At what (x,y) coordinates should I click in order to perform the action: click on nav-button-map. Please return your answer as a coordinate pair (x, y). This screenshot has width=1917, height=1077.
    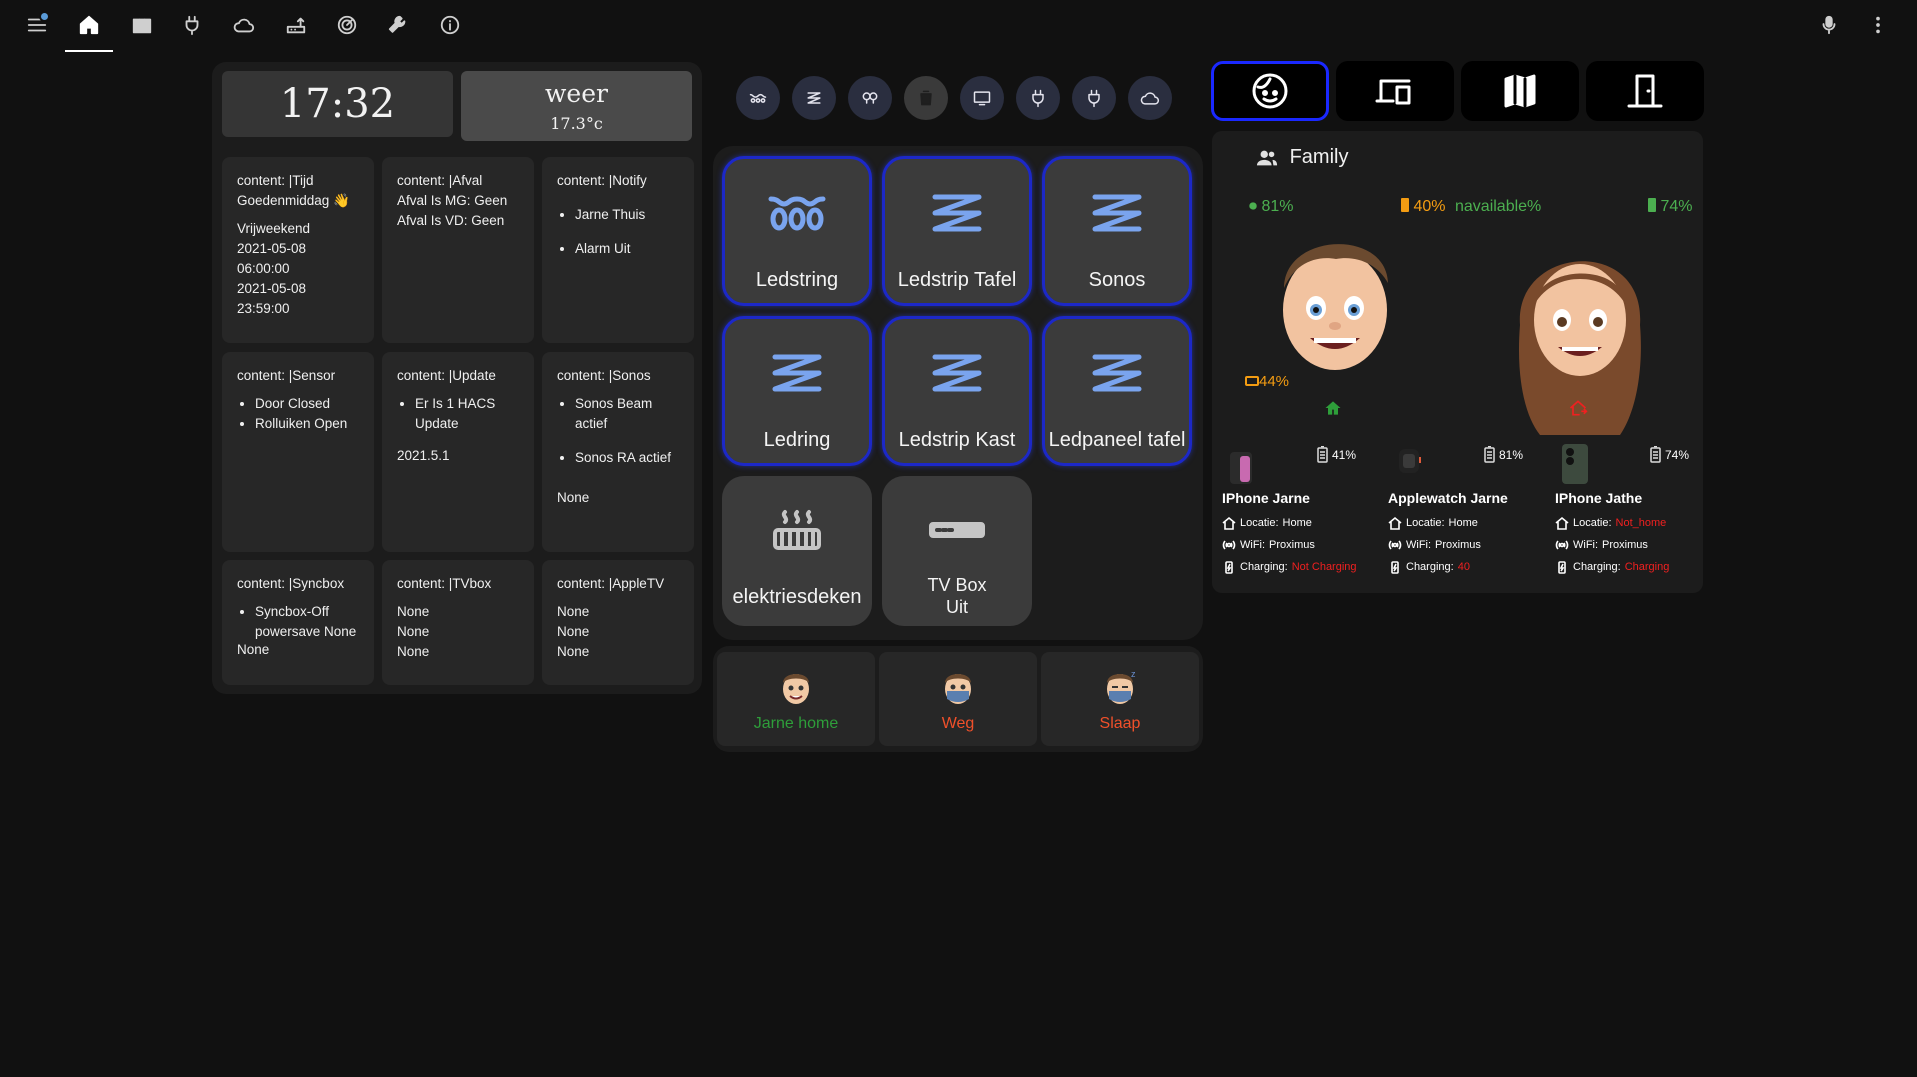
    Looking at the image, I should click on (1520, 91).